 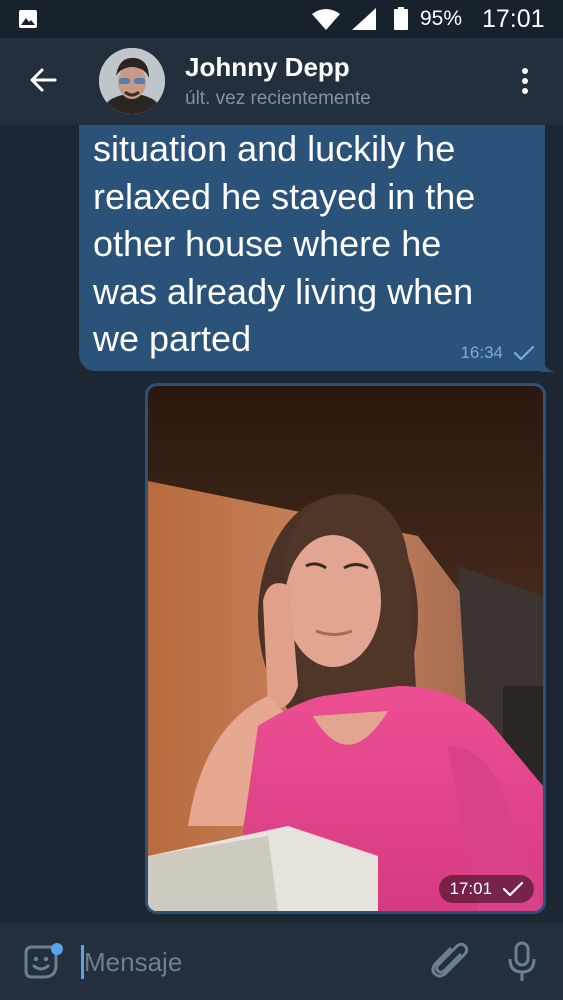 I want to click on message-line: situation and luckily he, so click(x=274, y=148).